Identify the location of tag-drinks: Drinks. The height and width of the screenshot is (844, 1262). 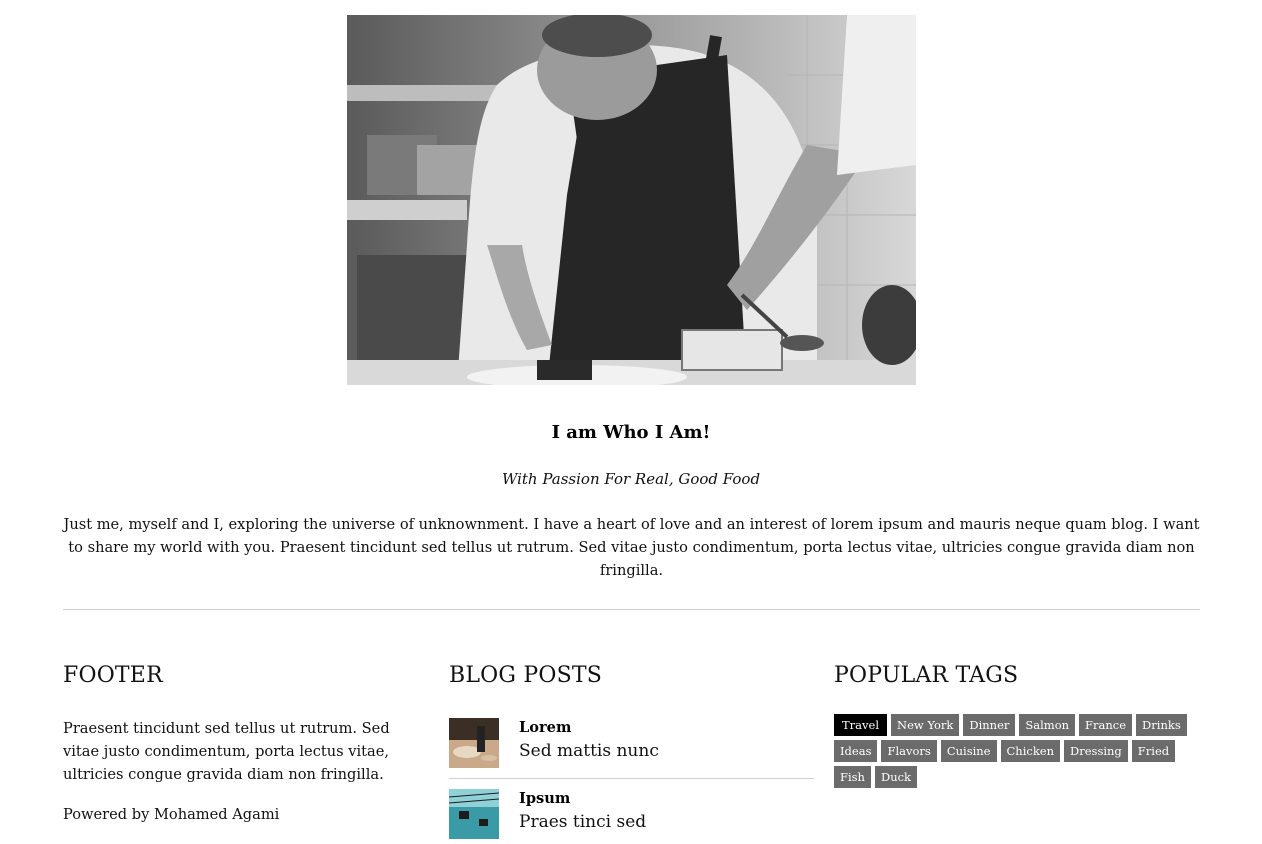
(1161, 725).